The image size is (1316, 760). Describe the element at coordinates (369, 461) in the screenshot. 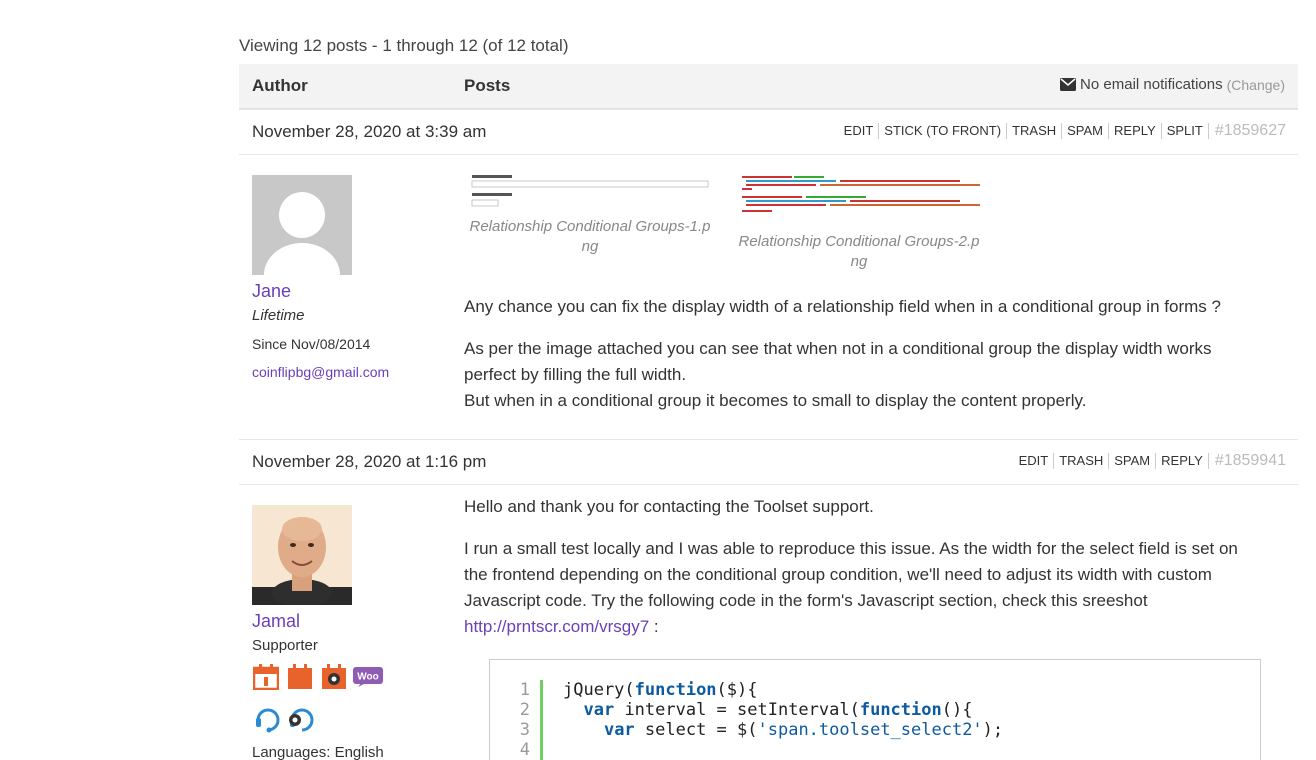

I see `post-date: November 28, 2020 at 1:16 pm` at that location.